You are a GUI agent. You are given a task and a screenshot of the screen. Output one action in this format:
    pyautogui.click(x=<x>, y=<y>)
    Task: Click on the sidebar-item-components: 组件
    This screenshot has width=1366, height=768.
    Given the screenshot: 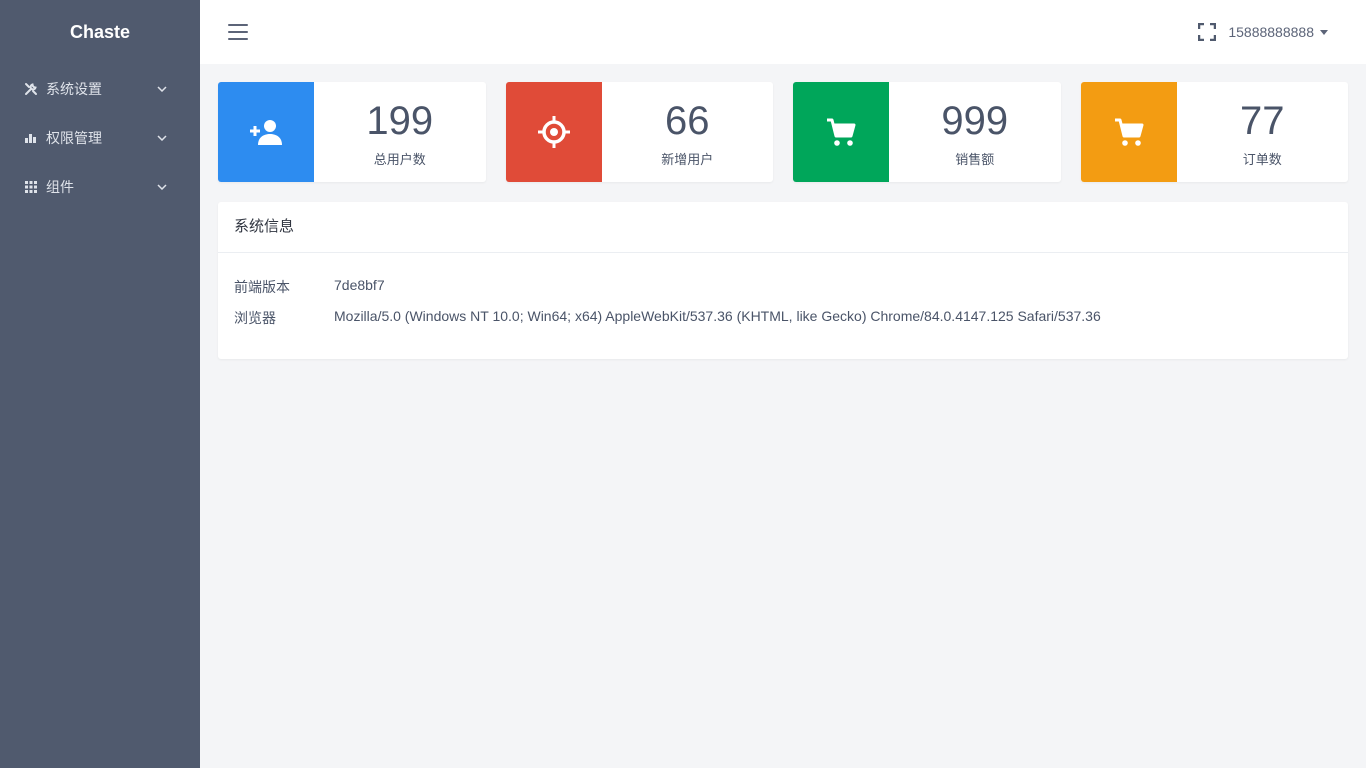 What is the action you would take?
    pyautogui.click(x=100, y=186)
    